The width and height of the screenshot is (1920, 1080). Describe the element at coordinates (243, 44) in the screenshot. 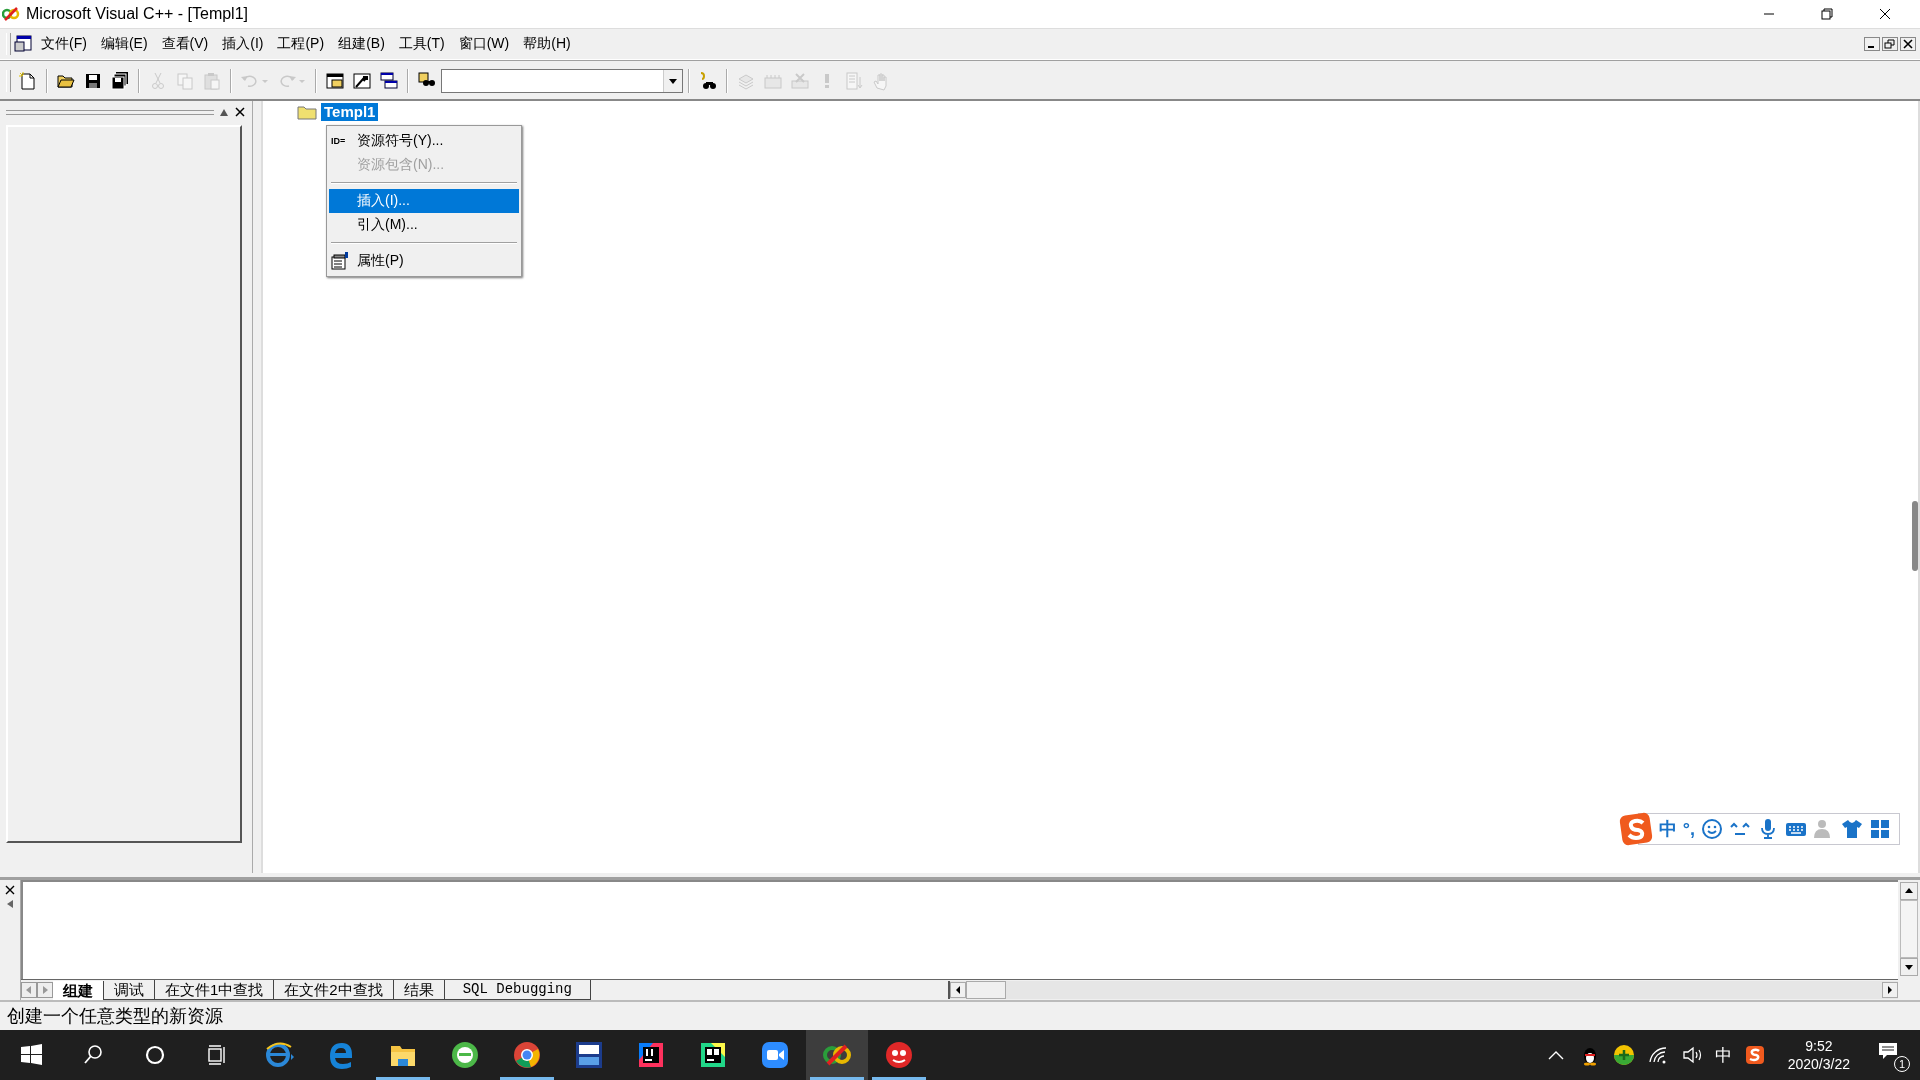

I see `menu-item: 插入(I)` at that location.